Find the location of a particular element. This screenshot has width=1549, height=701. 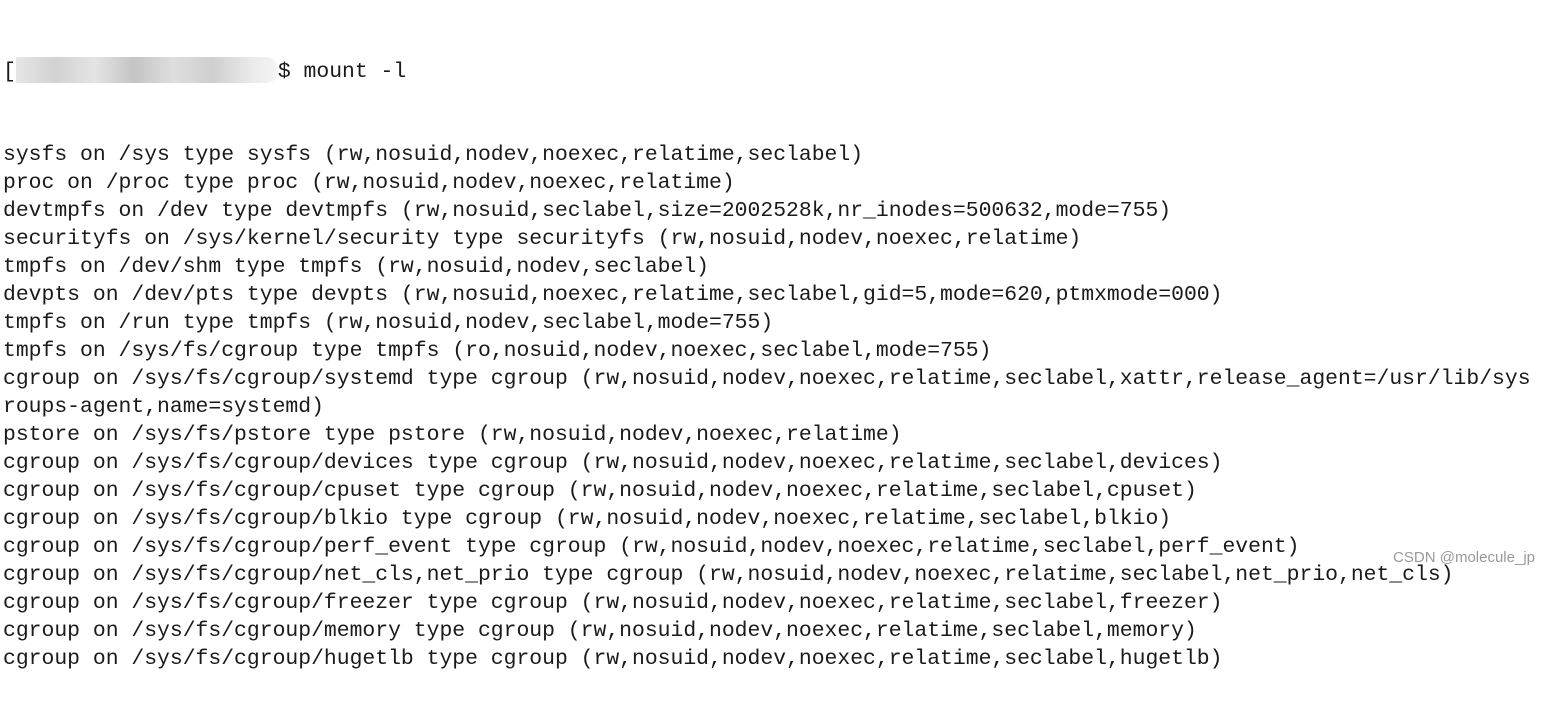

watermark: CSDN @molecule_jp is located at coordinates (1464, 557).